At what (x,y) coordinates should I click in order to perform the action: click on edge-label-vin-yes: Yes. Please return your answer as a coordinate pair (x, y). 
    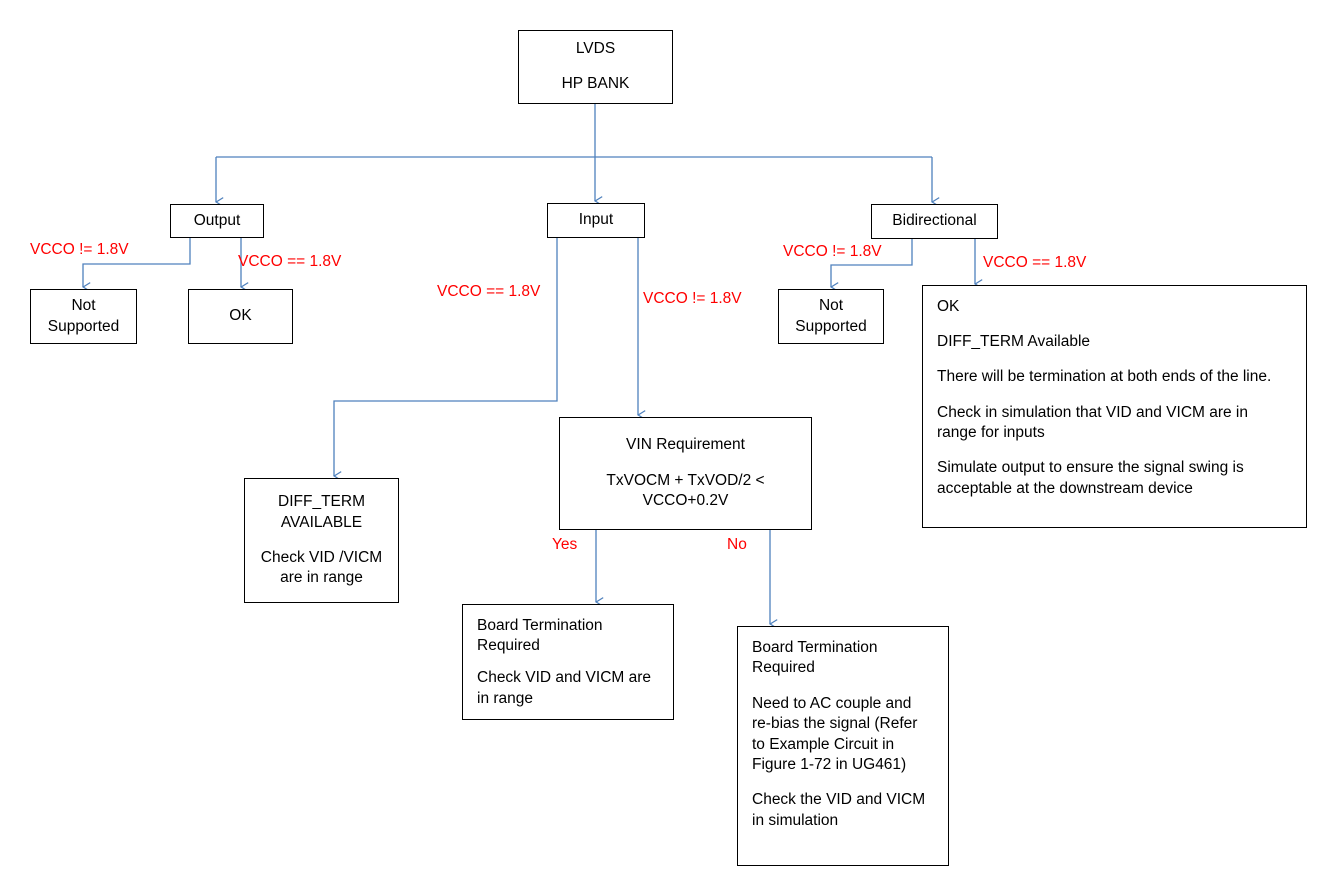
    Looking at the image, I should click on (565, 544).